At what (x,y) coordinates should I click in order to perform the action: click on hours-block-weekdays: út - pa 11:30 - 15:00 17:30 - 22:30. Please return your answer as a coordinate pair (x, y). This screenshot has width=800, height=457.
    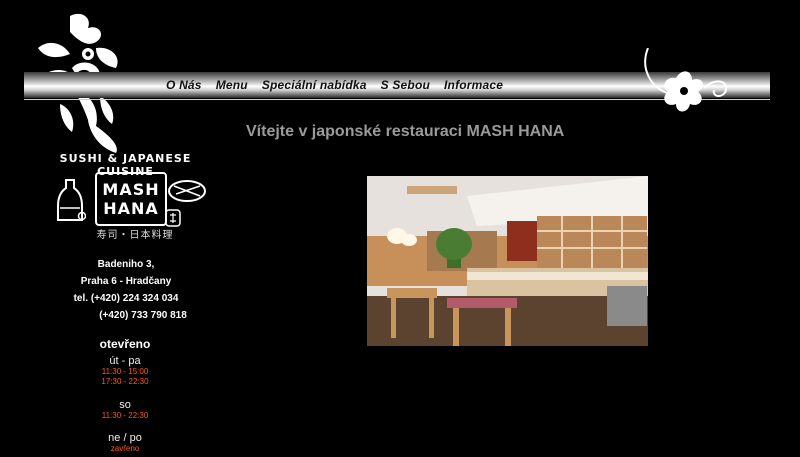
    Looking at the image, I should click on (125, 371).